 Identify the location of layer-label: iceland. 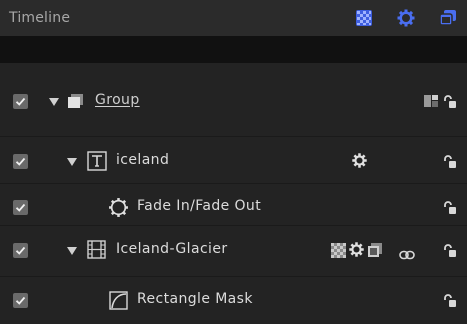
(143, 160).